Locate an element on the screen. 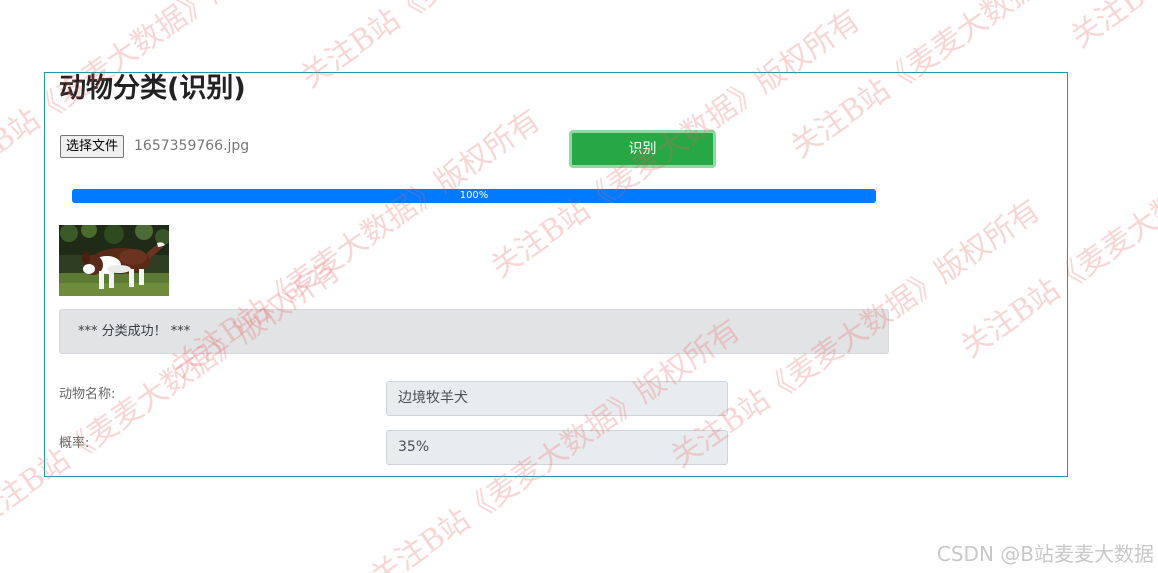 Image resolution: width=1158 pixels, height=573 pixels. probability-field: 35% is located at coordinates (557, 447).